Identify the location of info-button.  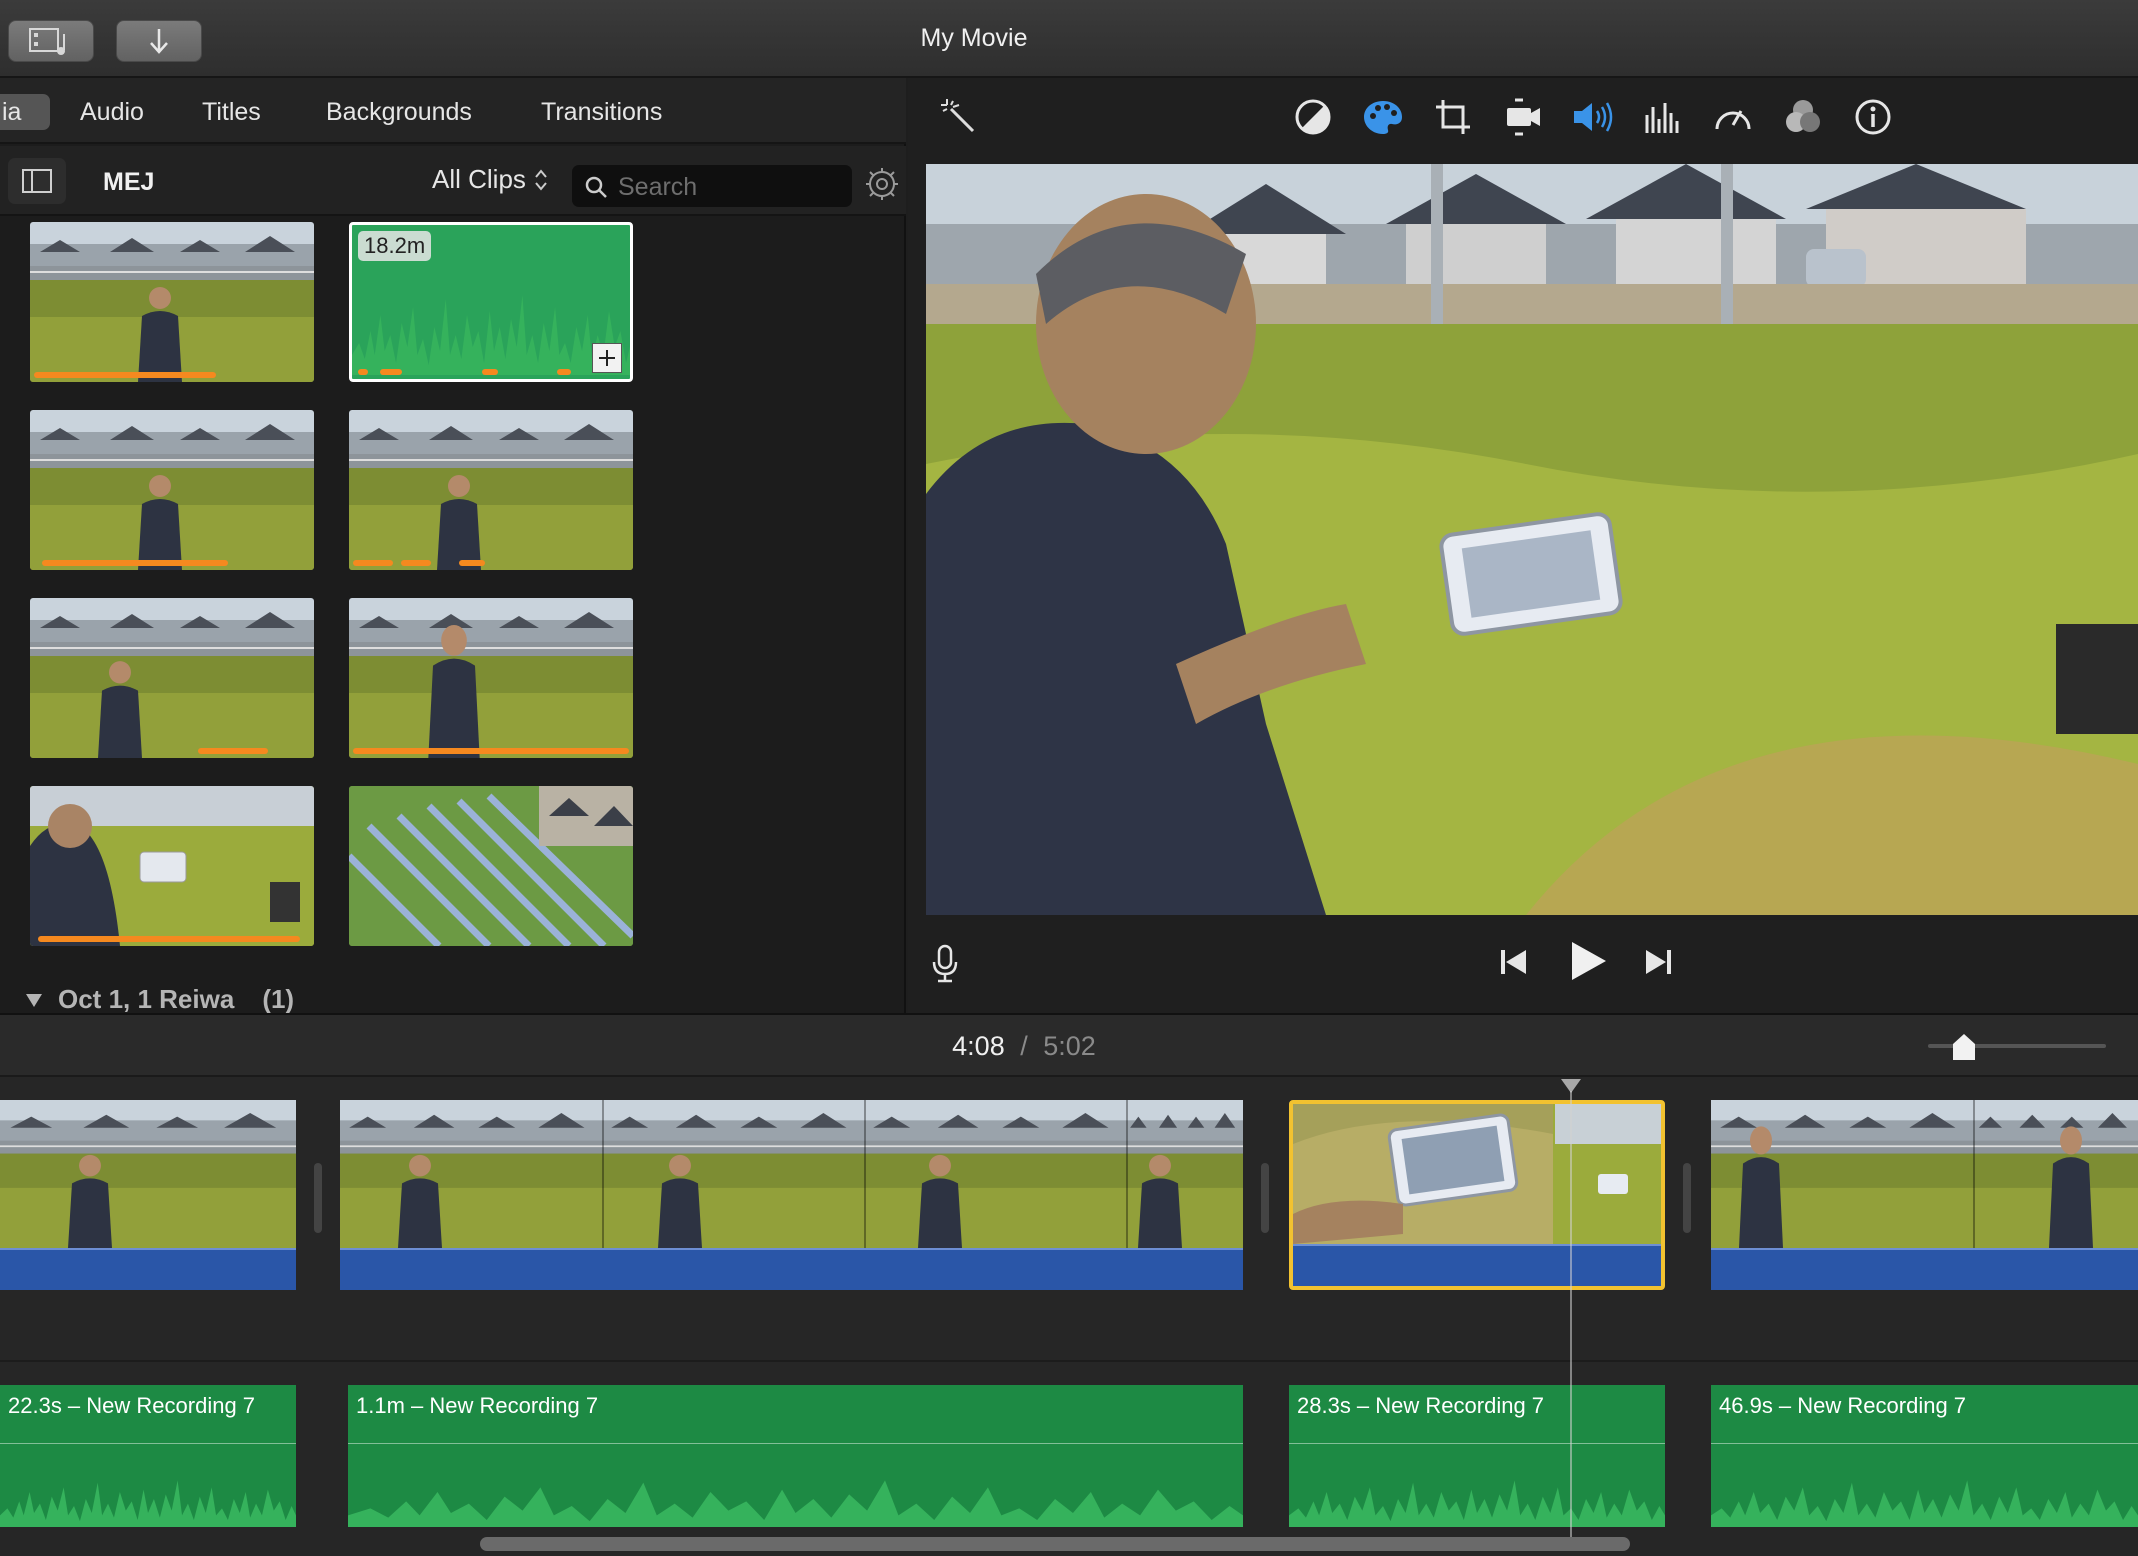
(1873, 117).